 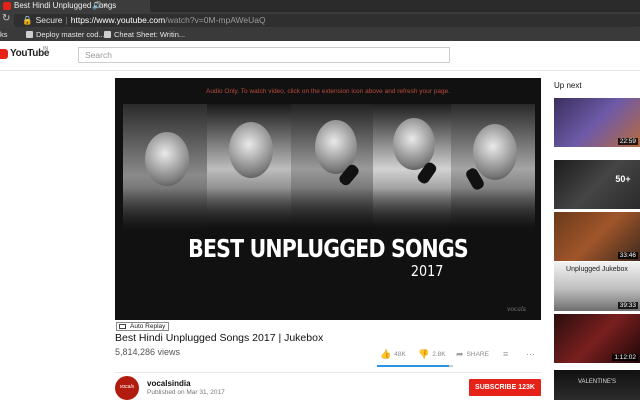 What do you see at coordinates (460, 354) in the screenshot?
I see `share-icon: ➦` at bounding box center [460, 354].